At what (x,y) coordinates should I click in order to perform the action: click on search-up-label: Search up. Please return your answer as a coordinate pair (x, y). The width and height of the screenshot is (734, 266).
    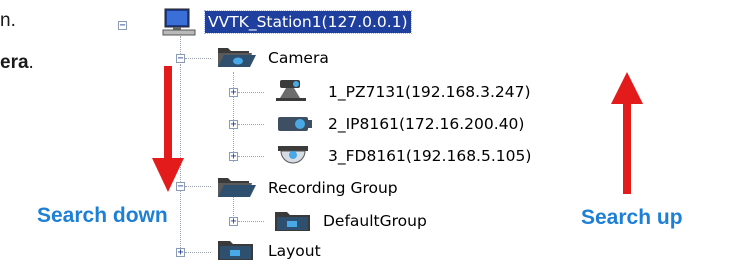
    Looking at the image, I should click on (632, 217).